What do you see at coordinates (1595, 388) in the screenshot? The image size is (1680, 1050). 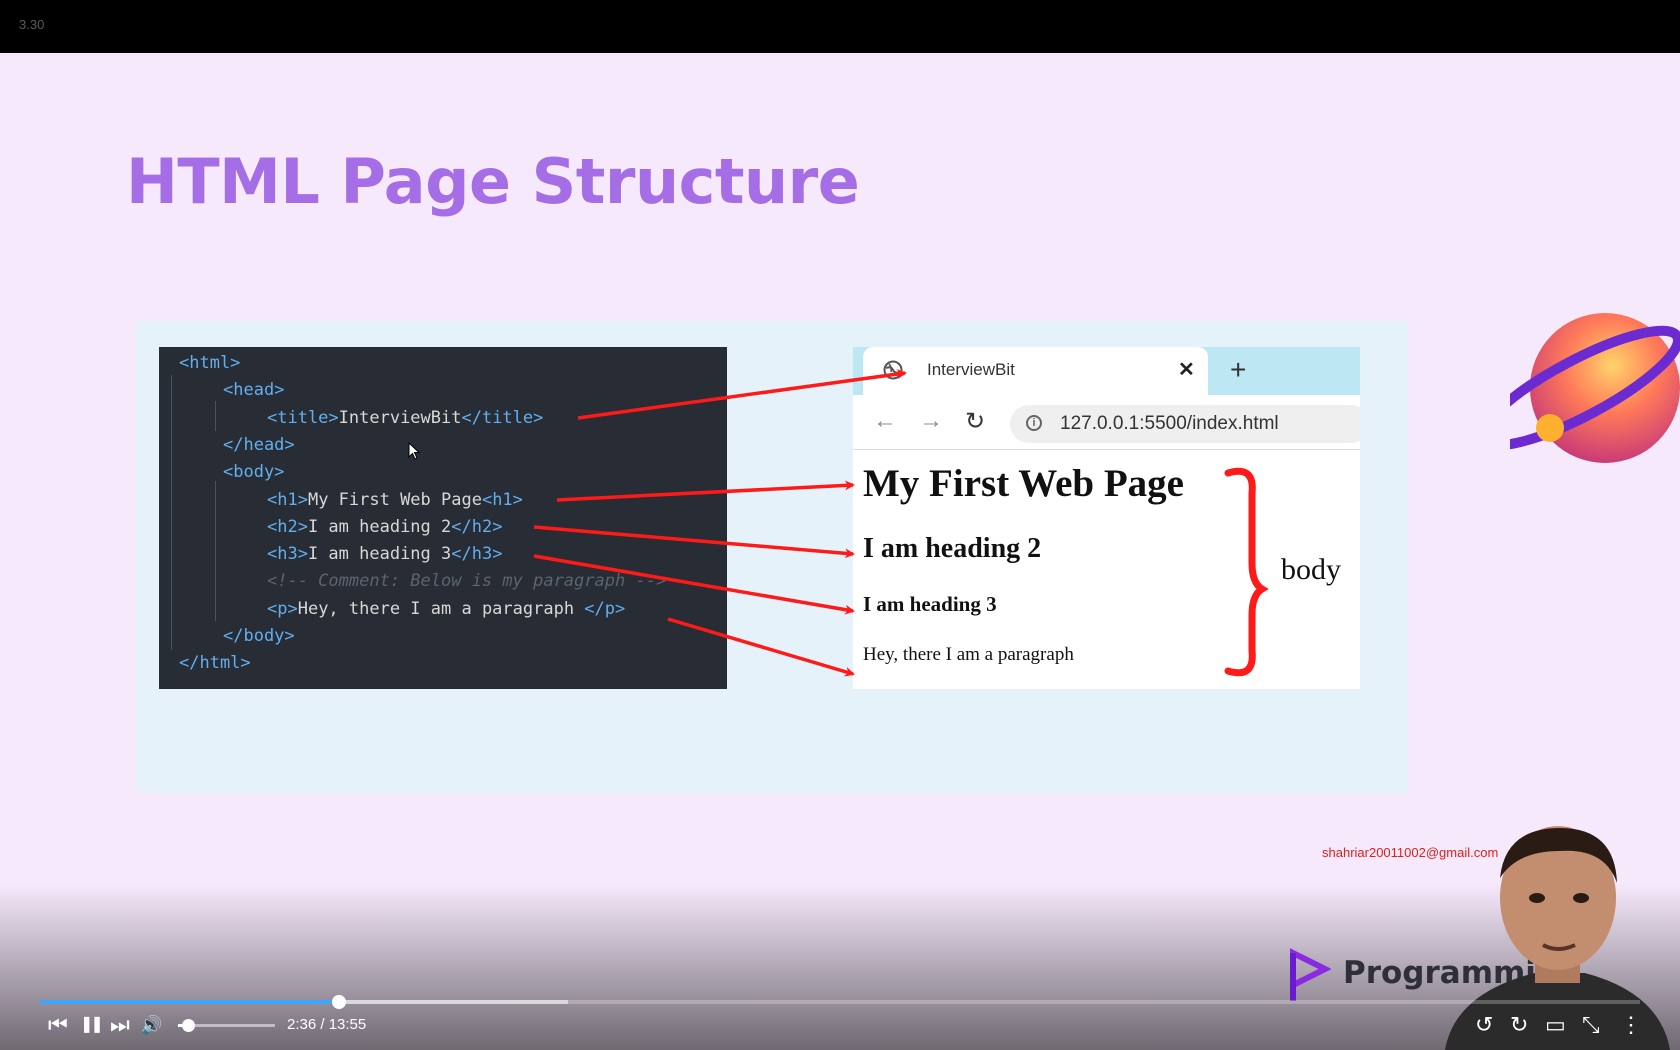 I see `planet-illustration` at bounding box center [1595, 388].